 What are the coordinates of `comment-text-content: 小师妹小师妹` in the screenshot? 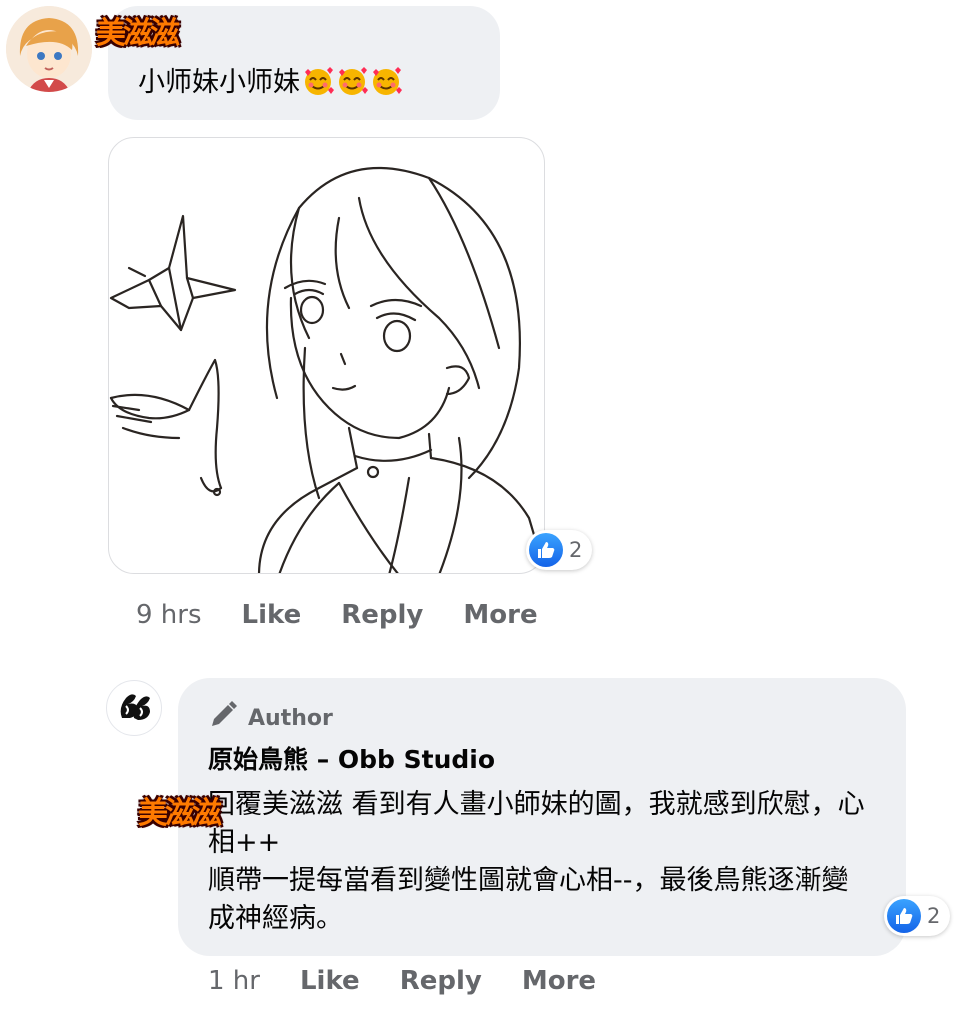 It's located at (219, 82).